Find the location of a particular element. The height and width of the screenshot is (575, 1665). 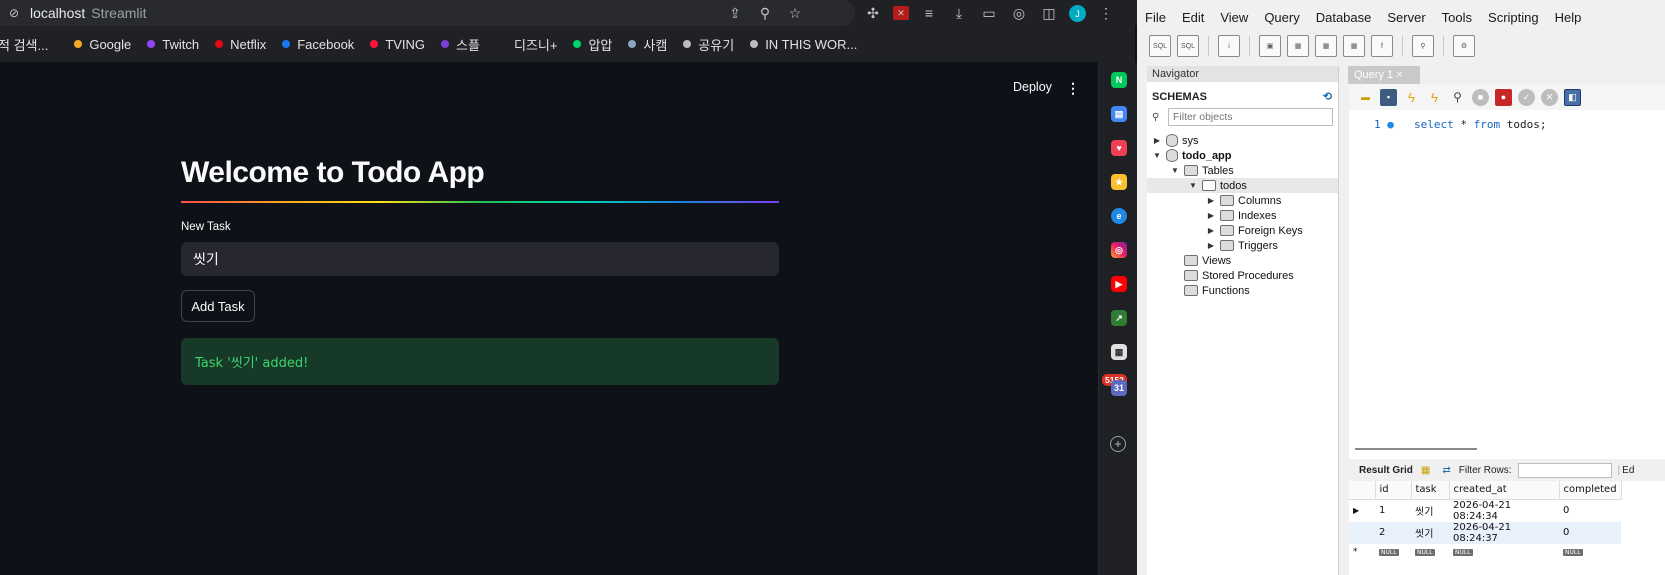

new-task-input is located at coordinates (480, 259).